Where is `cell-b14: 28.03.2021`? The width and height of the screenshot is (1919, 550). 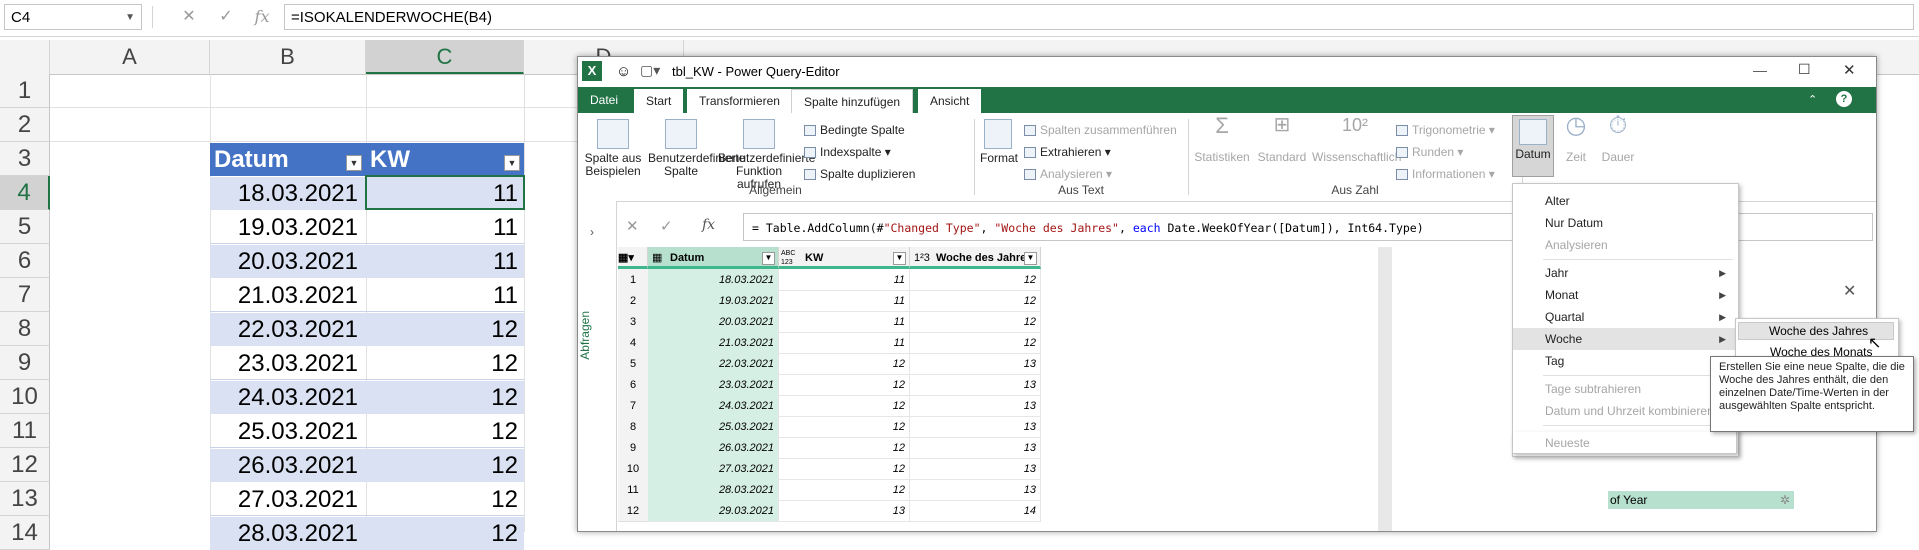 cell-b14: 28.03.2021 is located at coordinates (288, 533).